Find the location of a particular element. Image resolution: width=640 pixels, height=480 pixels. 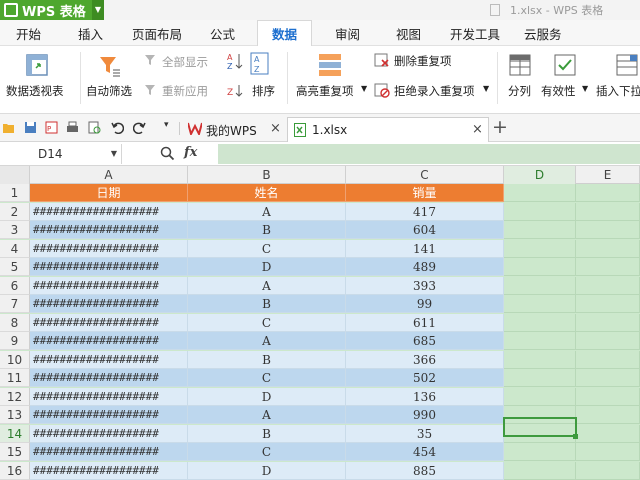

row-header: 3 is located at coordinates (15, 230).